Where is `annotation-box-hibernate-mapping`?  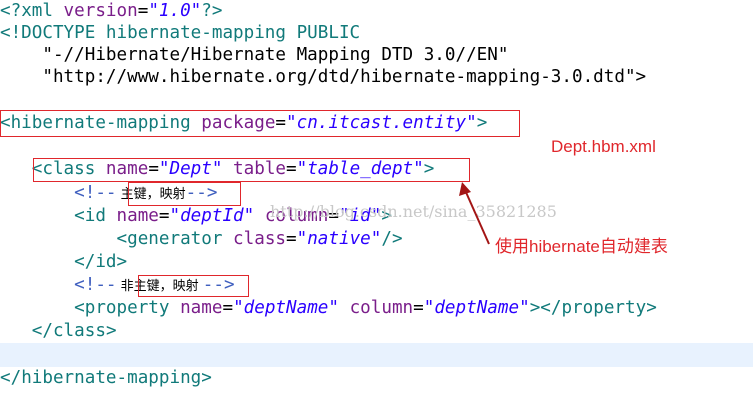 annotation-box-hibernate-mapping is located at coordinates (260, 123).